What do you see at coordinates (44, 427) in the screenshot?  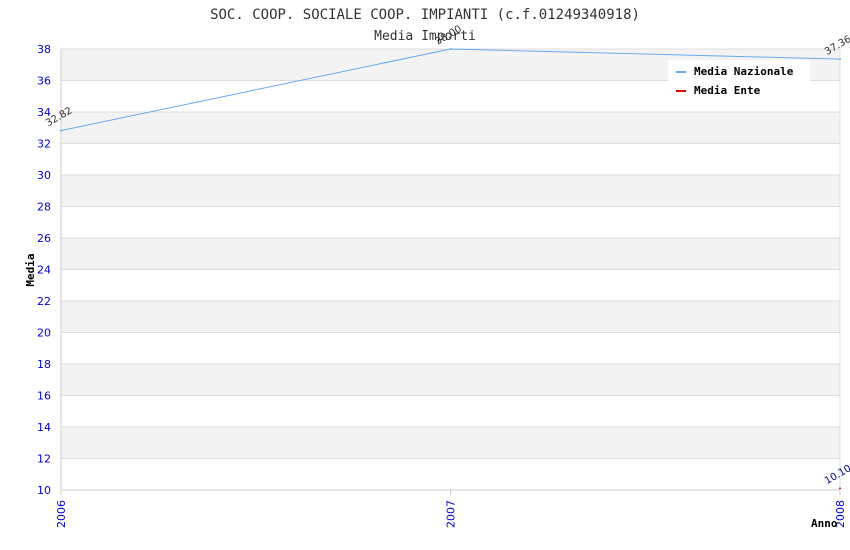 I see `y-tick-label: 14` at bounding box center [44, 427].